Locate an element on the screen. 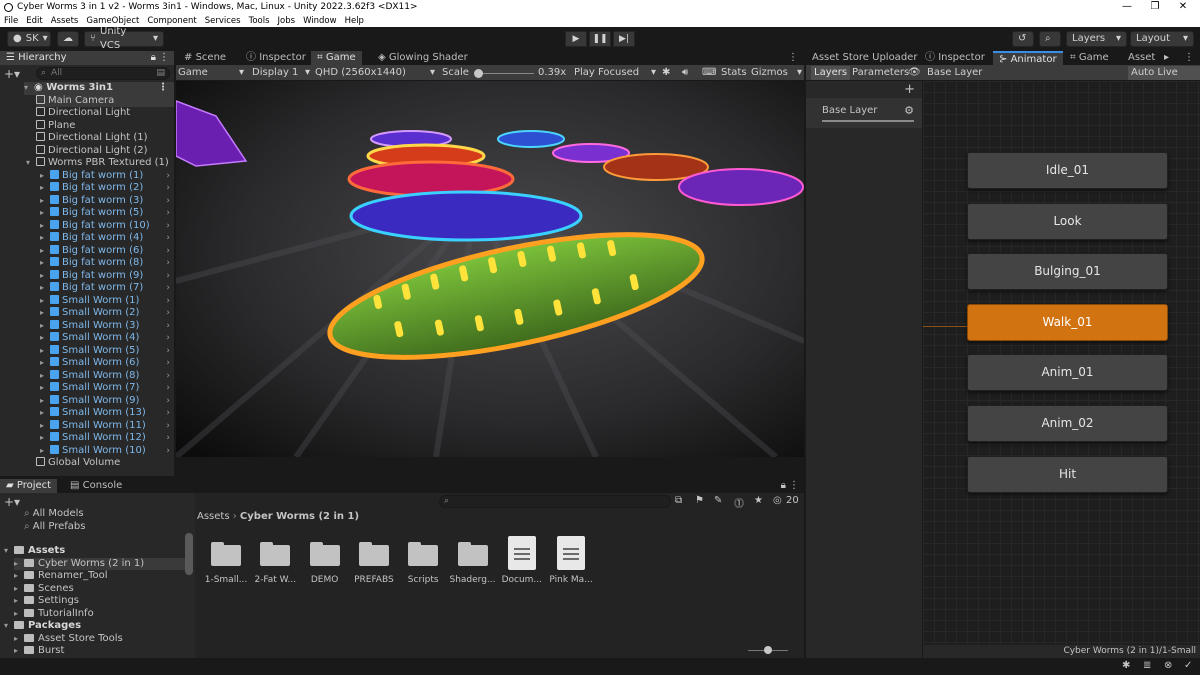 The width and height of the screenshot is (1200, 675). scale-slider is located at coordinates (504, 73).